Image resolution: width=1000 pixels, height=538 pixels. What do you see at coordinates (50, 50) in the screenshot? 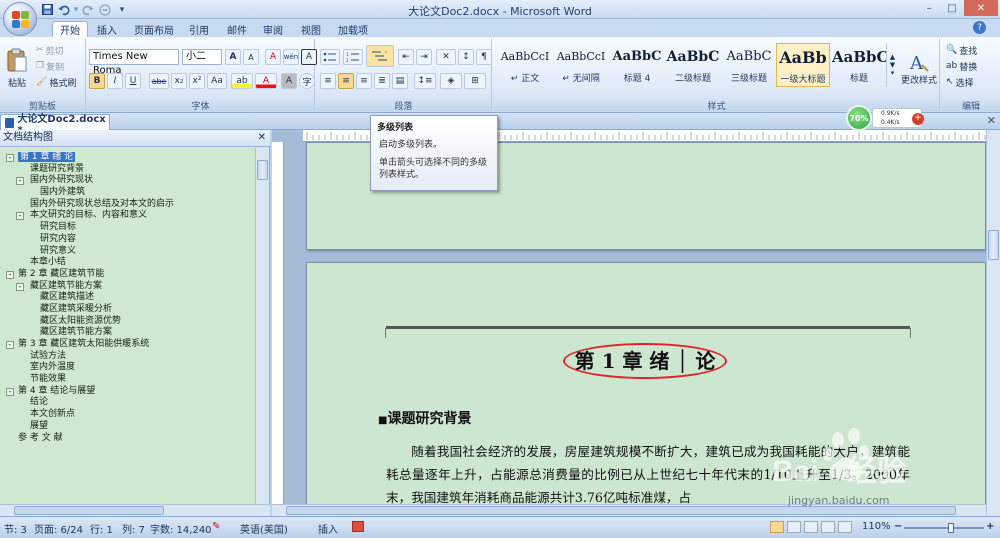
I see `cut-button: ✂ 剪切` at bounding box center [50, 50].